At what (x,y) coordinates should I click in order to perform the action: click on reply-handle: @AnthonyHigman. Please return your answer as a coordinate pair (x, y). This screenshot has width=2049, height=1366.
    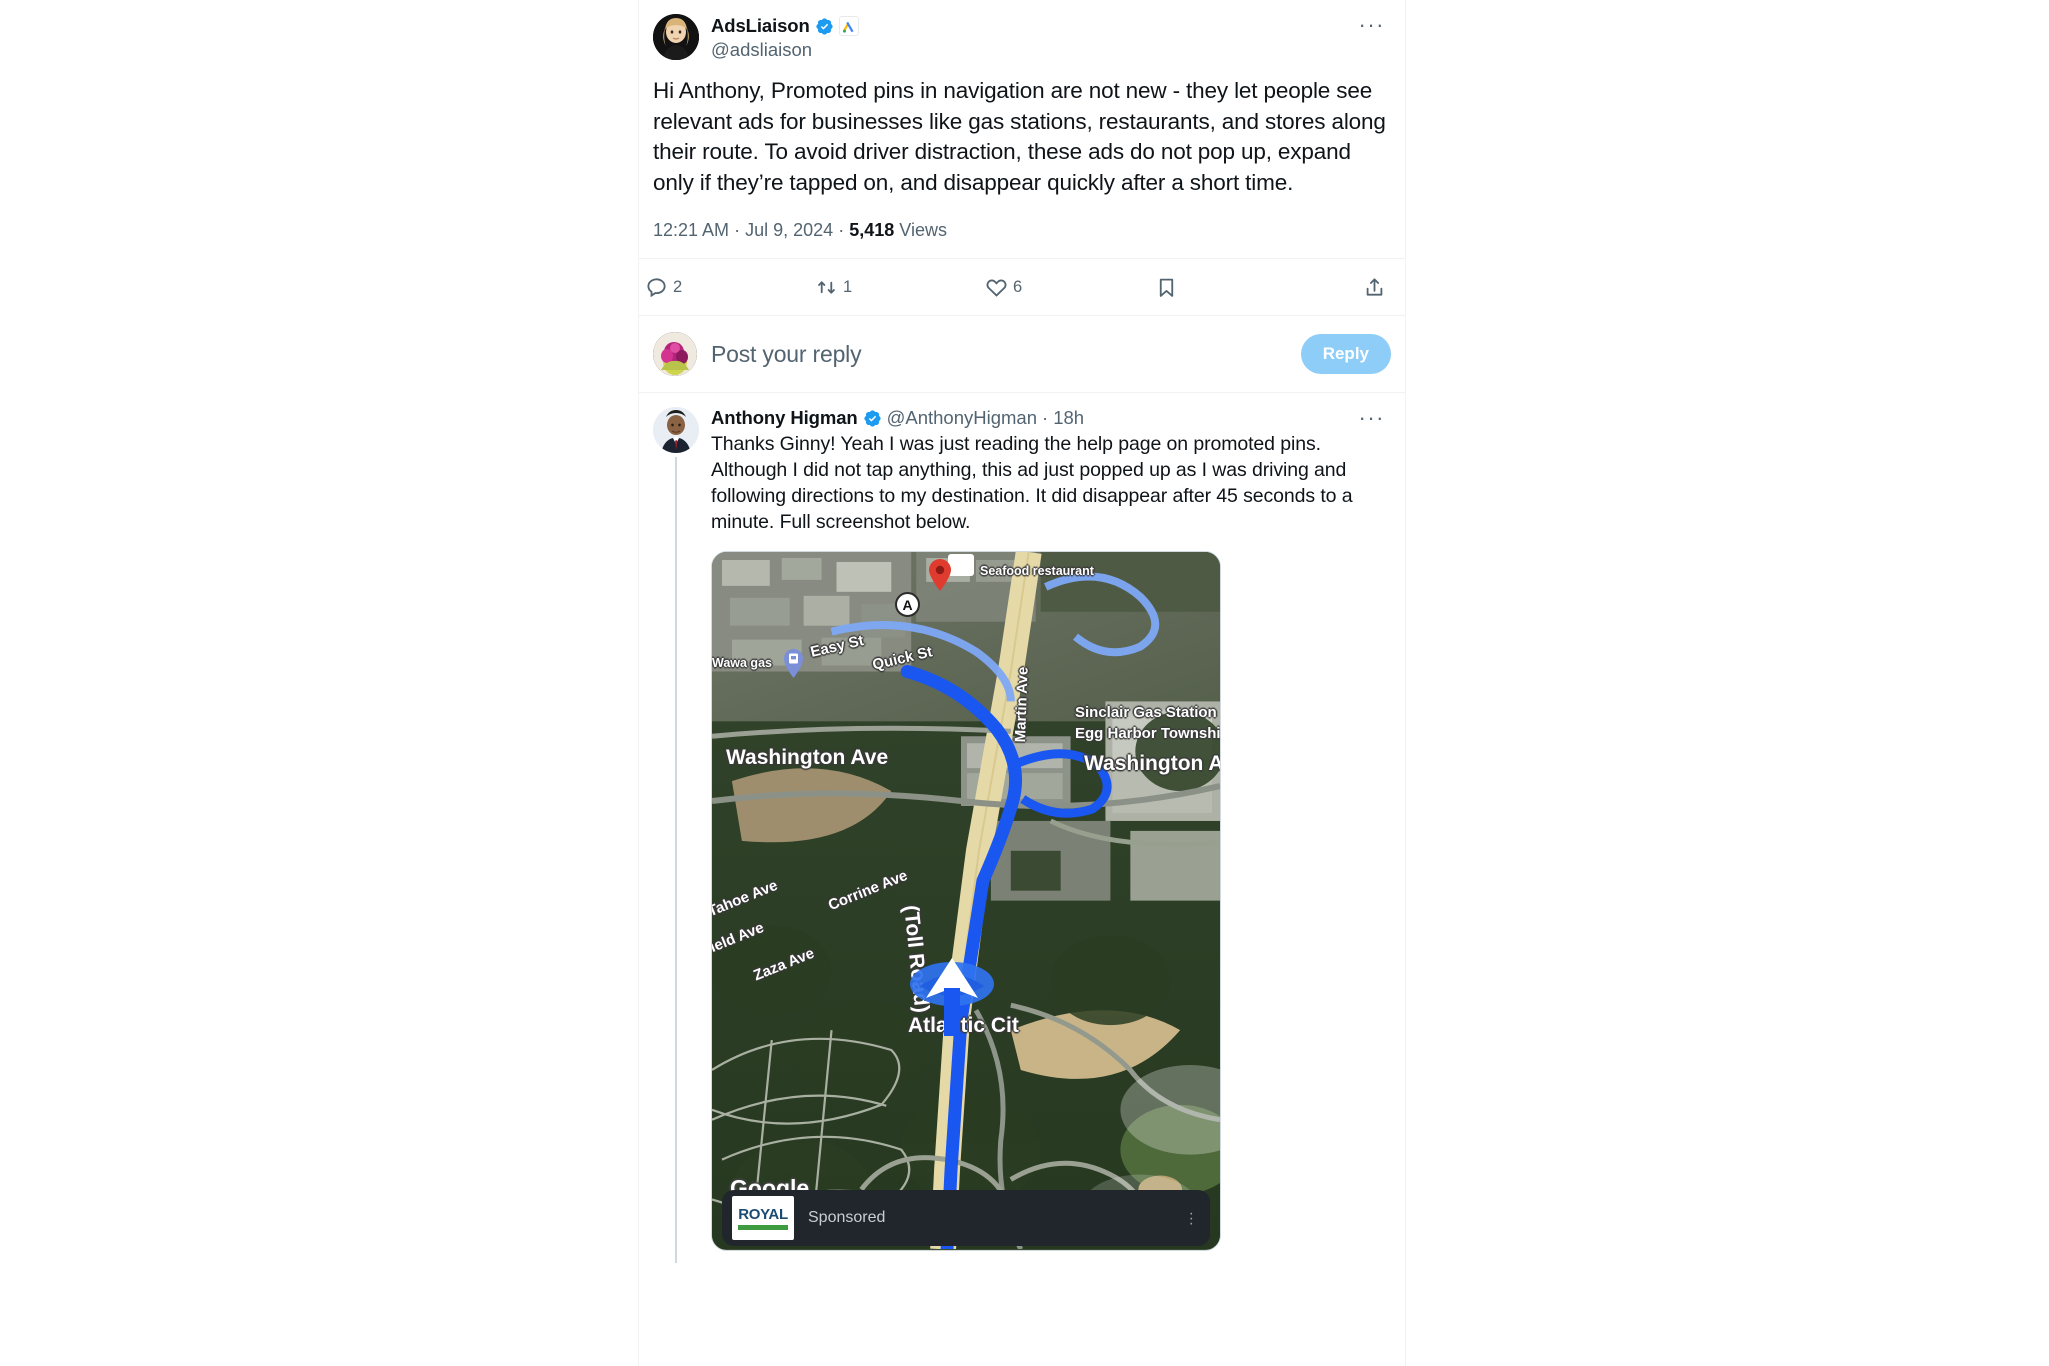
    Looking at the image, I should click on (962, 418).